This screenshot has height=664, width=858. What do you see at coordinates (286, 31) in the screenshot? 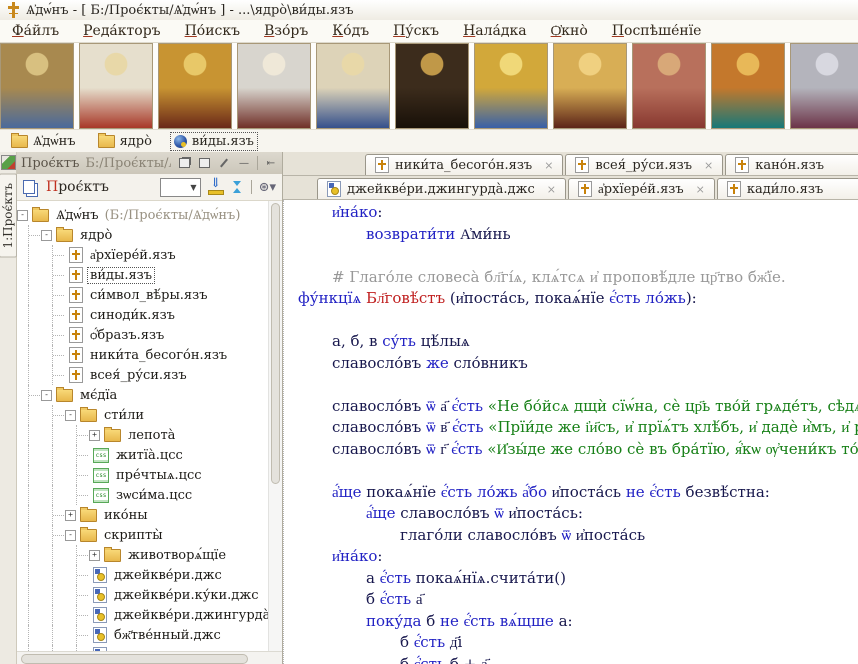
I see `menu-item-4: Взо́ръ` at bounding box center [286, 31].